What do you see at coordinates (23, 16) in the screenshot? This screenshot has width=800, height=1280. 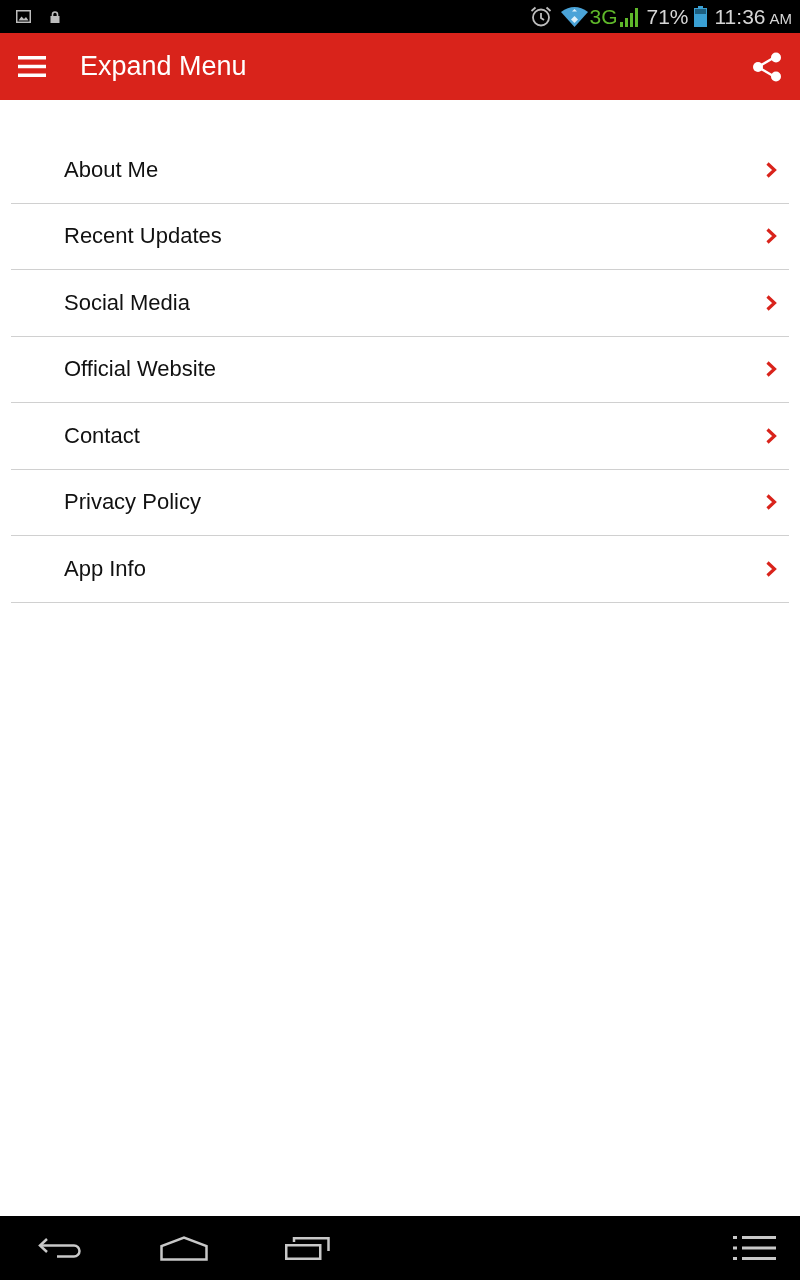 I see `image-icon` at bounding box center [23, 16].